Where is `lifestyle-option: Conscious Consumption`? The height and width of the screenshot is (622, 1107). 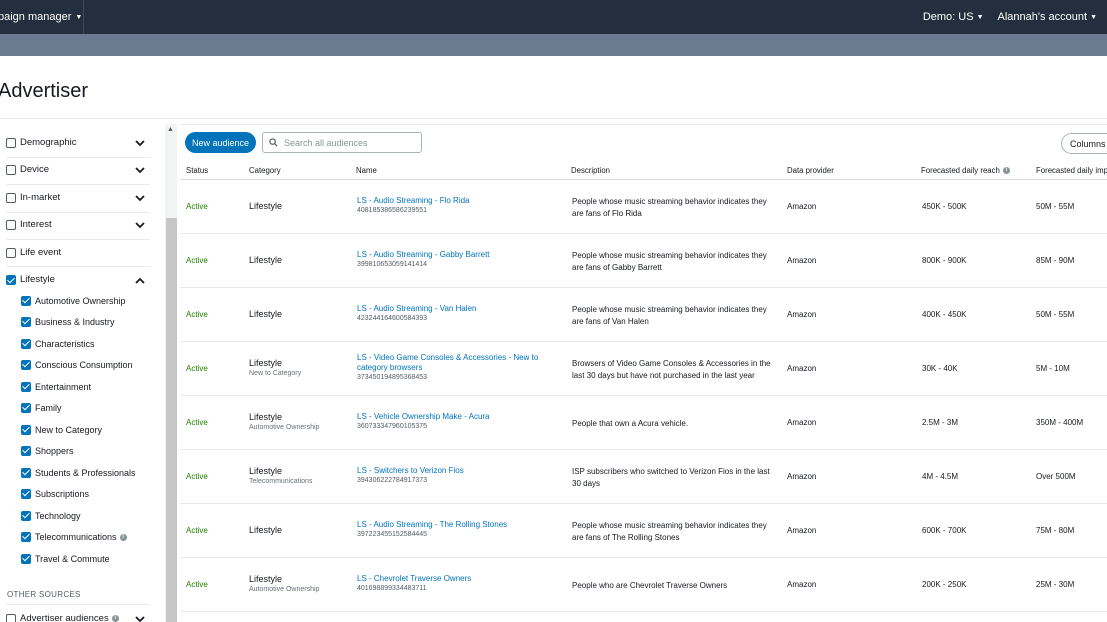
lifestyle-option: Conscious Consumption is located at coordinates (77, 365).